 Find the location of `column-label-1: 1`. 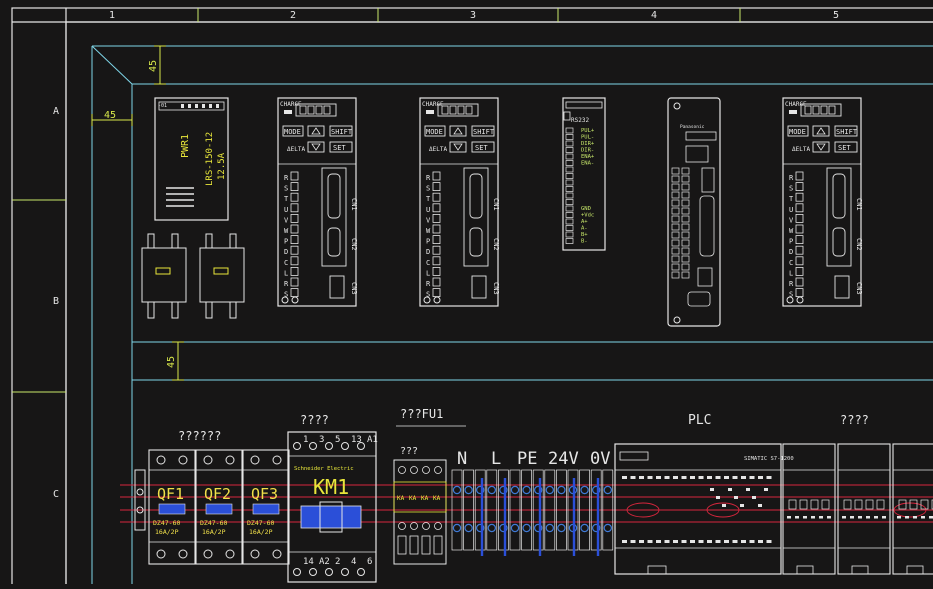

column-label-1: 1 is located at coordinates (112, 15).